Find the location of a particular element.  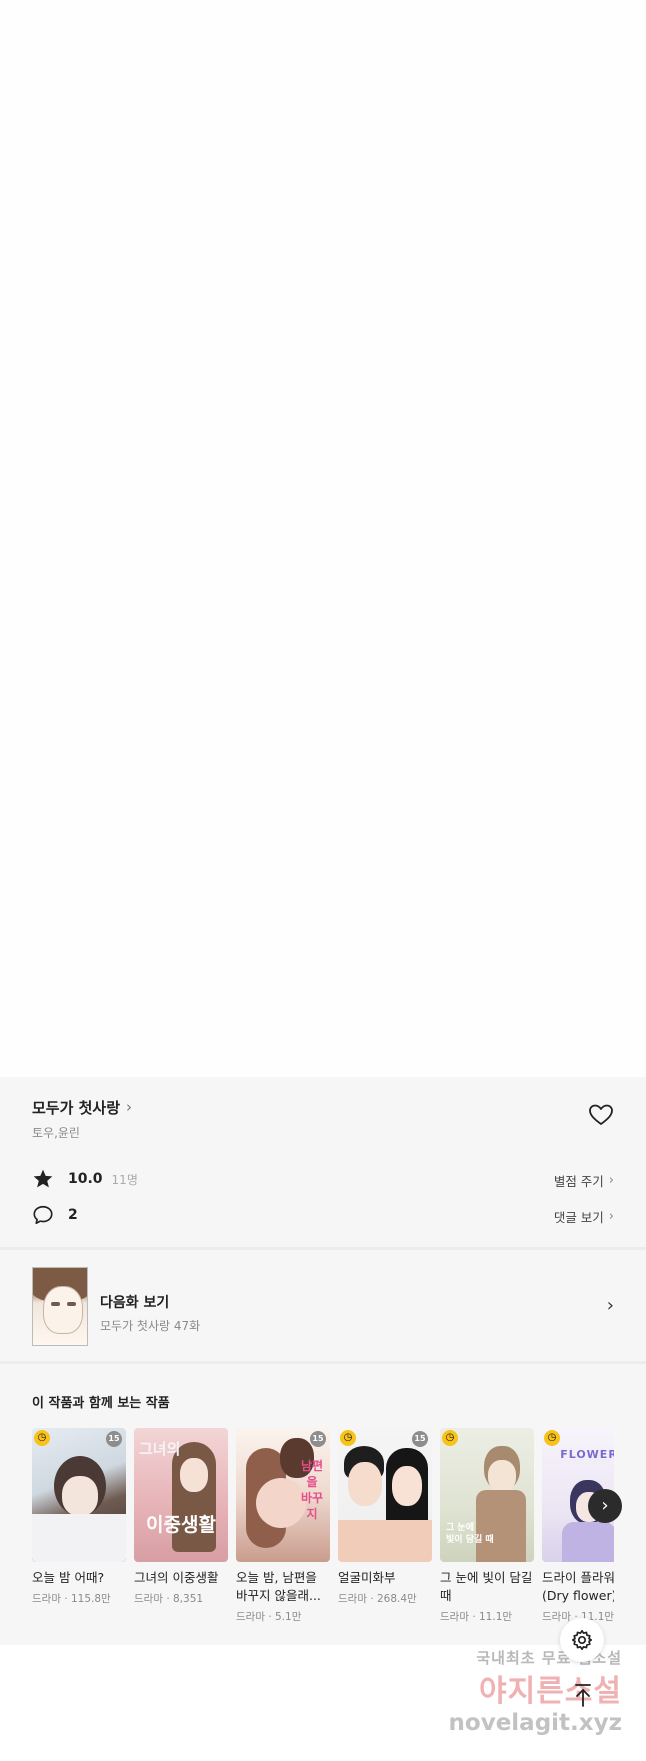

recommendation-meta: 드라마 · 11.1만 is located at coordinates (476, 1617).